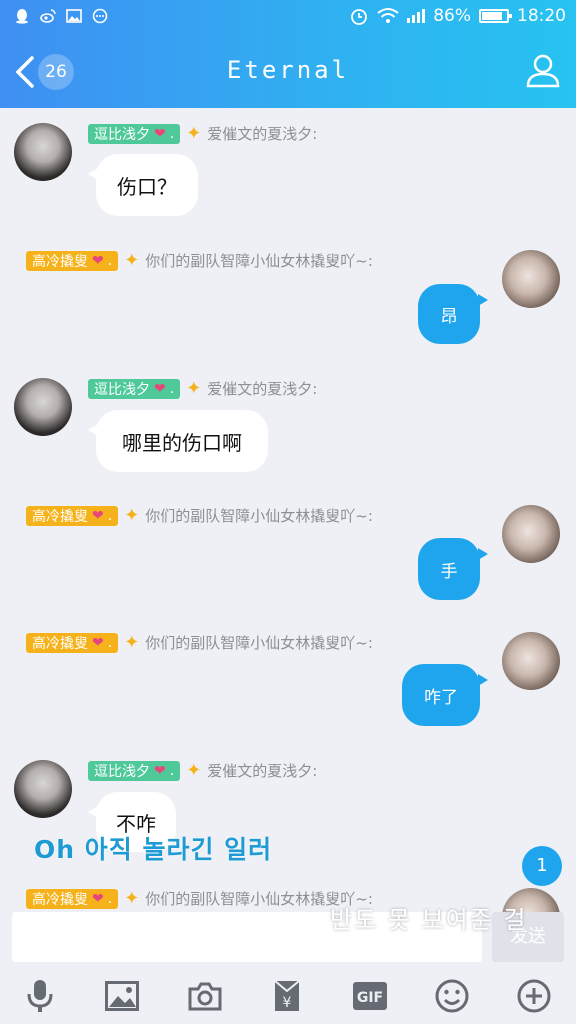  I want to click on input-toolbar: ¥ GIF, so click(288, 996).